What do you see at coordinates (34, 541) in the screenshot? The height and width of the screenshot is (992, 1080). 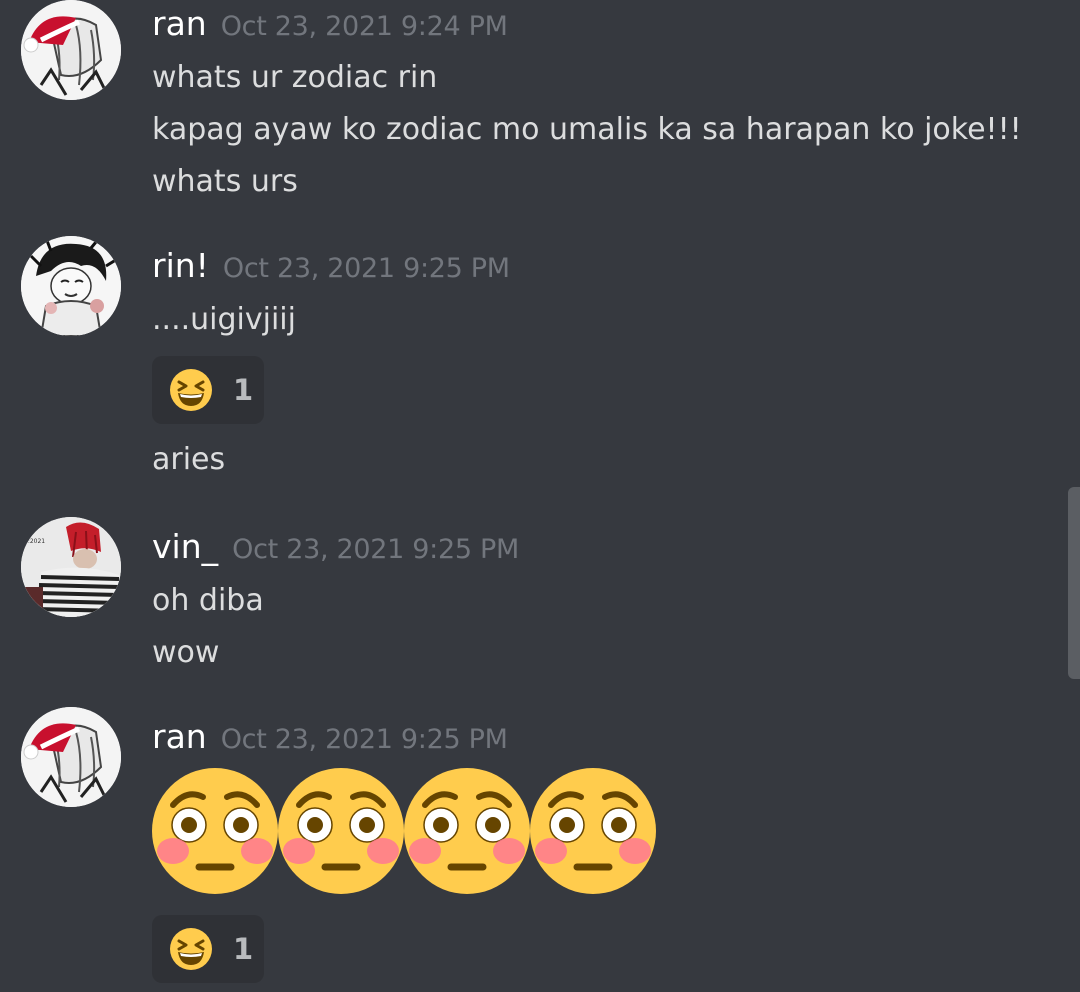 I see `svg-text: 1:2021` at bounding box center [34, 541].